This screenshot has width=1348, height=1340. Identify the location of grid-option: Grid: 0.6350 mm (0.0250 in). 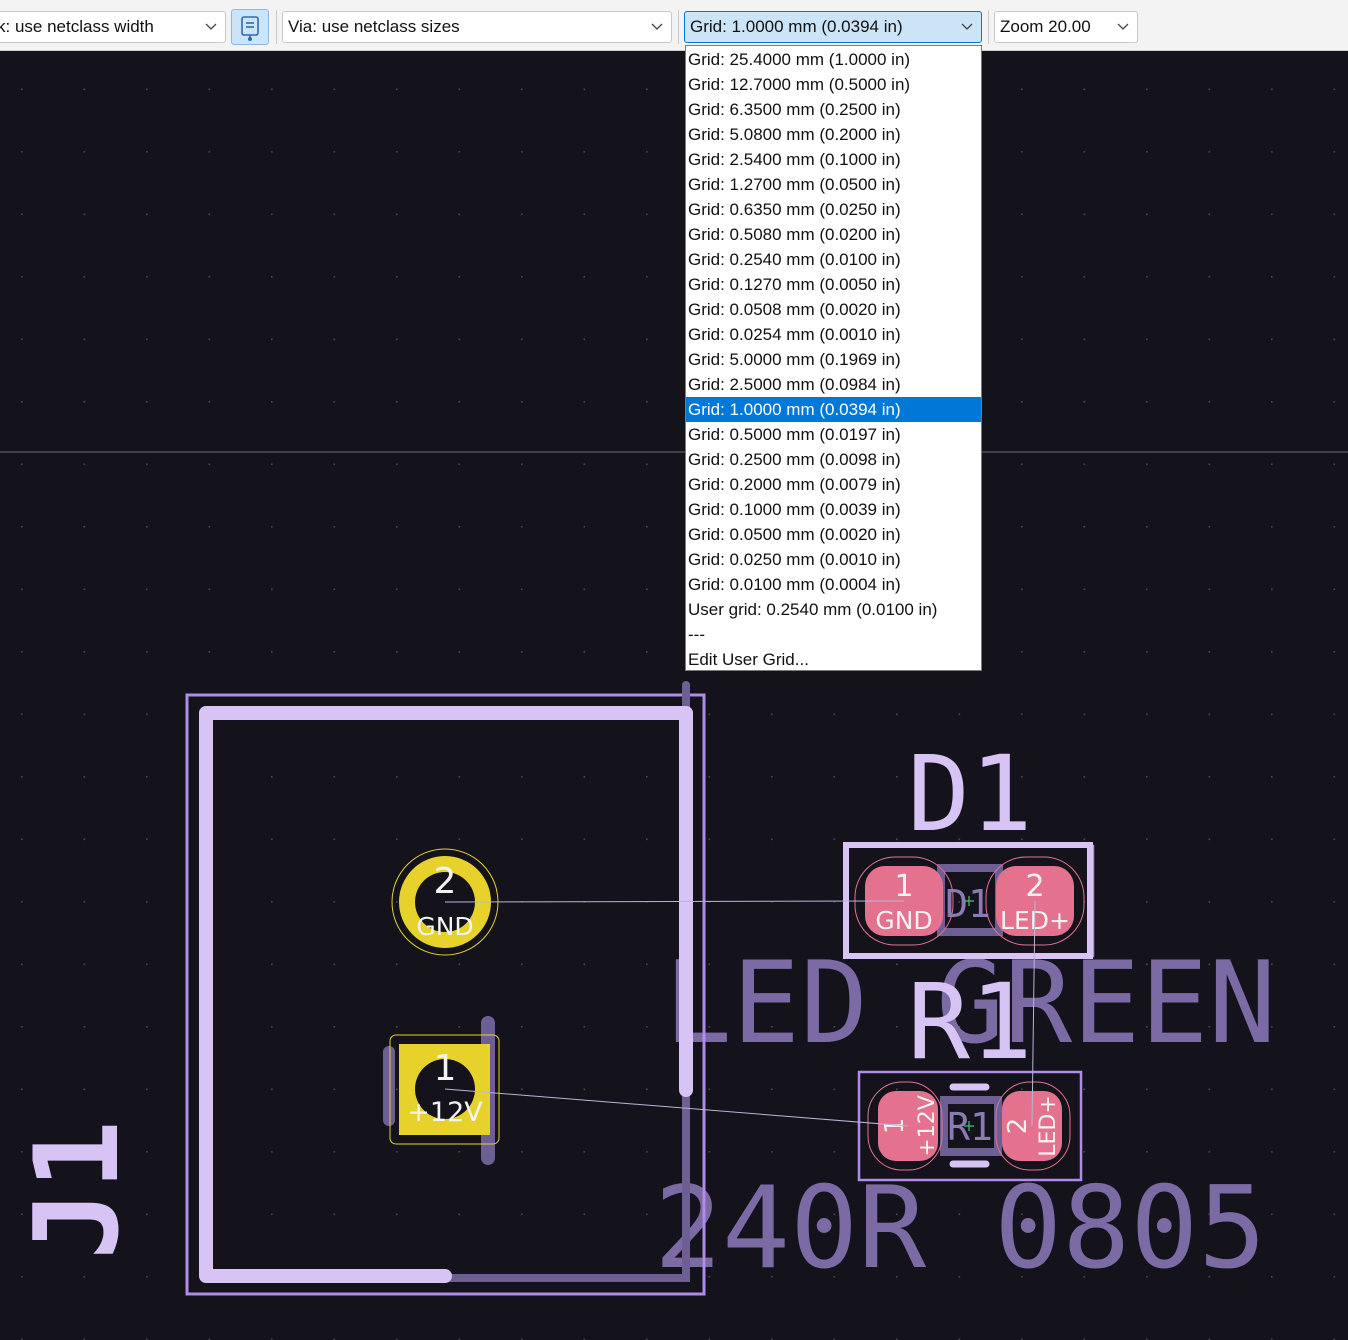
(833, 209).